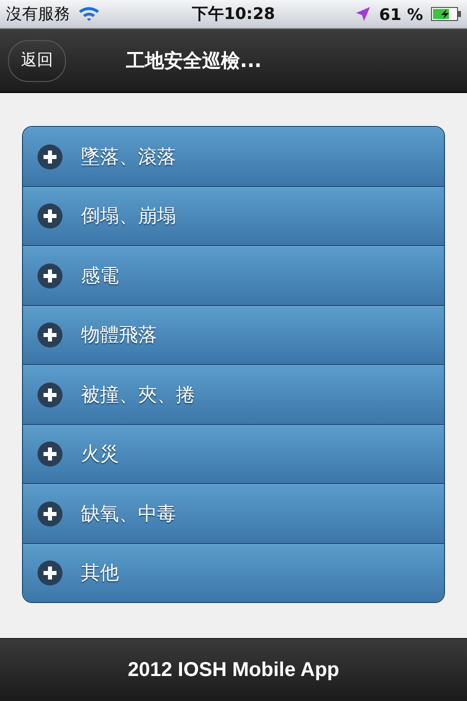  I want to click on battery-percentage: 61 %, so click(401, 14).